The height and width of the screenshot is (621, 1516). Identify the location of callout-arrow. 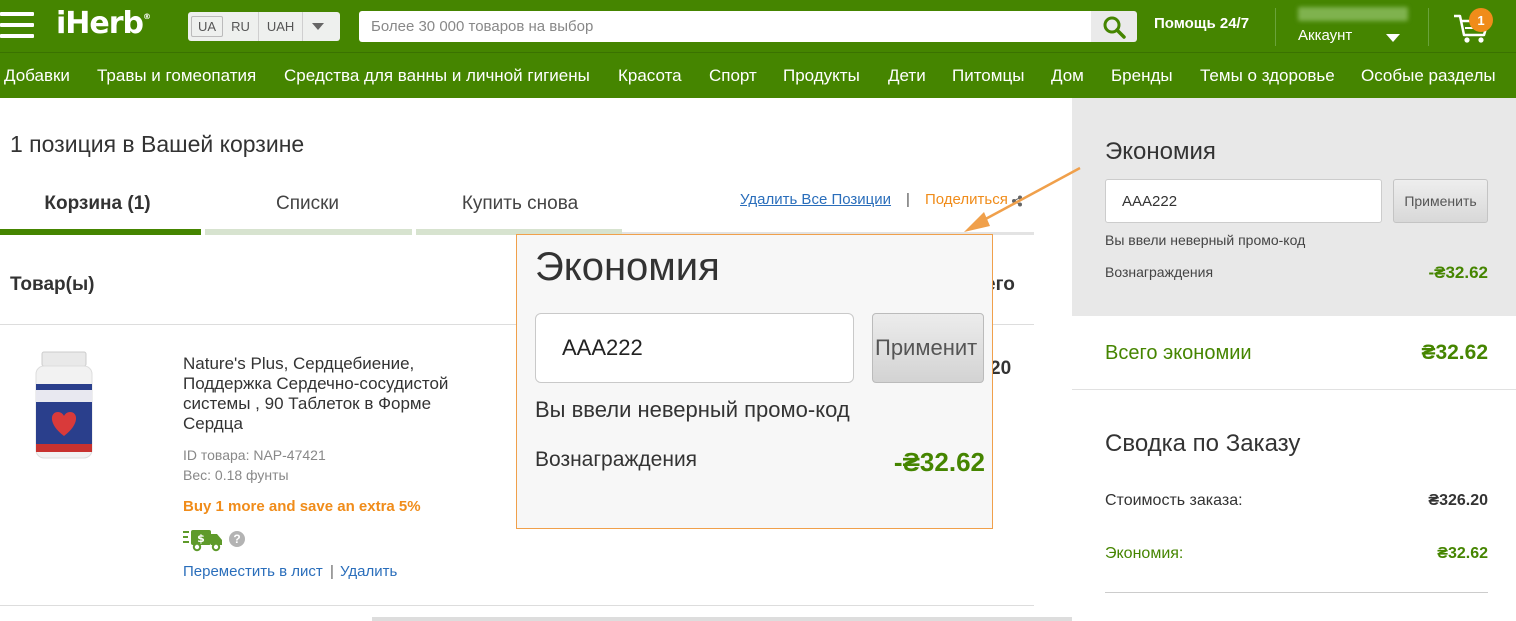
(1022, 199).